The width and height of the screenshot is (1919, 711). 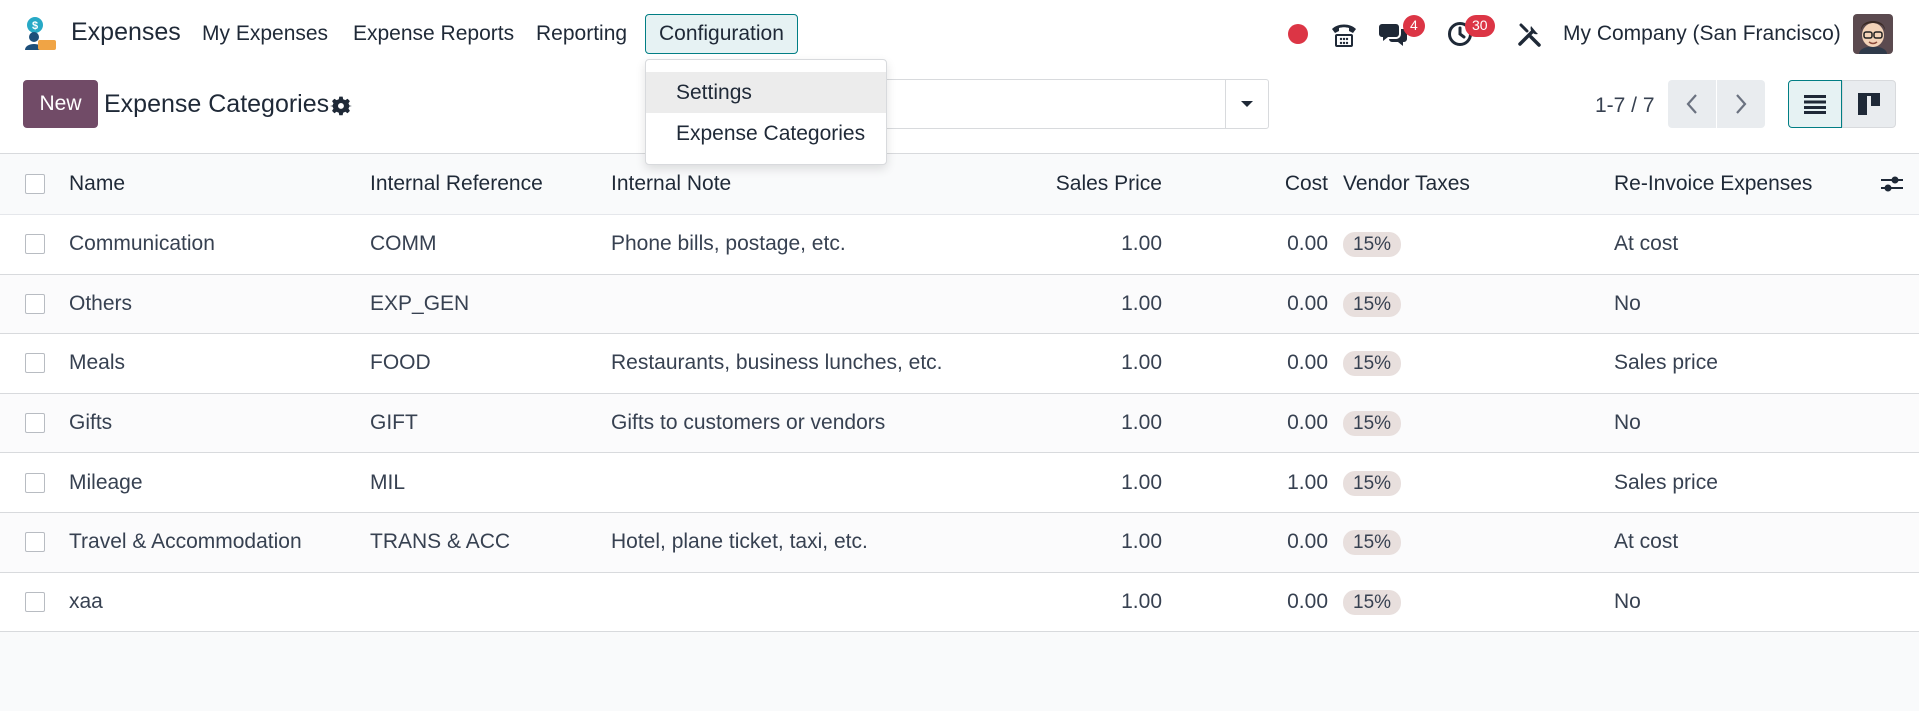 What do you see at coordinates (142, 244) in the screenshot?
I see `cell-name: Communication` at bounding box center [142, 244].